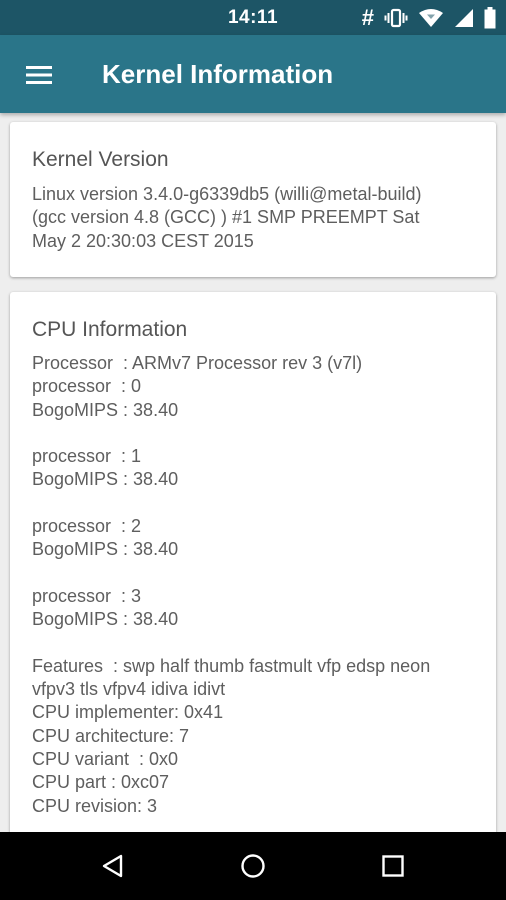 The width and height of the screenshot is (506, 900). I want to click on cpu-information-title: CPU Information, so click(110, 329).